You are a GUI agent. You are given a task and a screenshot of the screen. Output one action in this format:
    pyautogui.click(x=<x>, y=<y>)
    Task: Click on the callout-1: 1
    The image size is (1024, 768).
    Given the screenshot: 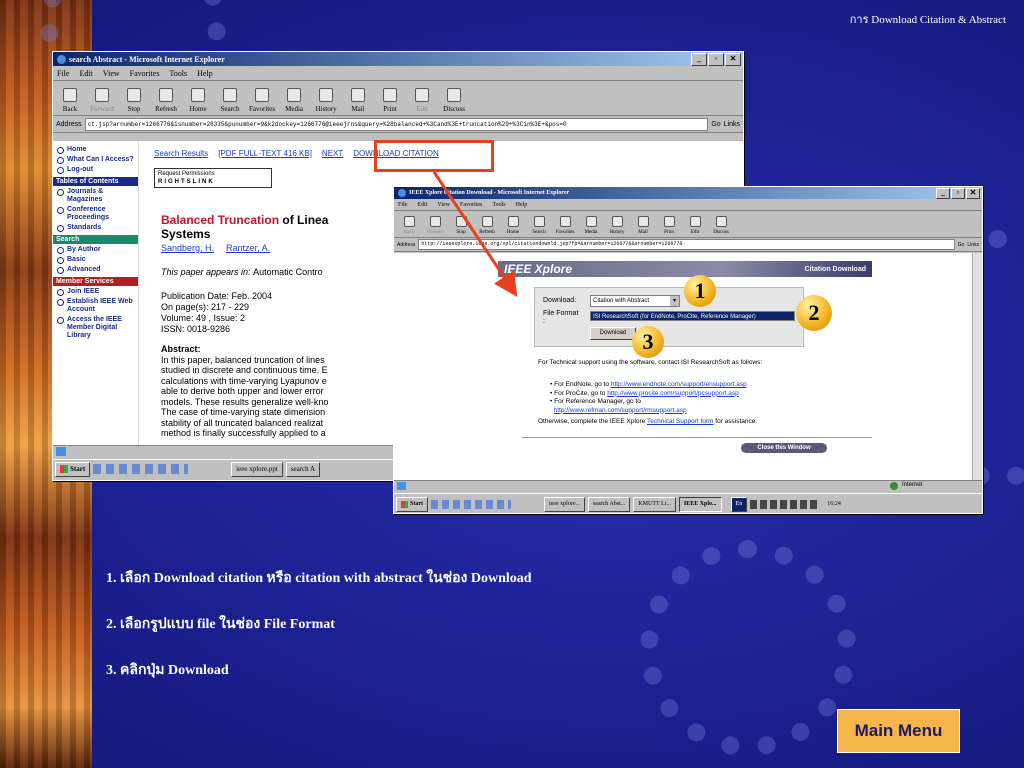 What is the action you would take?
    pyautogui.click(x=700, y=291)
    